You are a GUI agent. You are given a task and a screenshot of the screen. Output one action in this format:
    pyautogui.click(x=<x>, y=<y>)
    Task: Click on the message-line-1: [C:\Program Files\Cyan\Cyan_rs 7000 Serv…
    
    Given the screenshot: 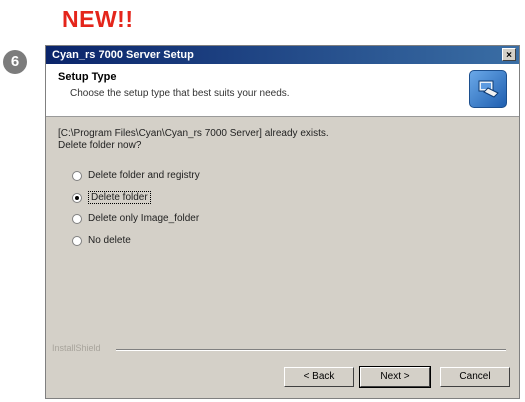 What is the action you would take?
    pyautogui.click(x=193, y=133)
    